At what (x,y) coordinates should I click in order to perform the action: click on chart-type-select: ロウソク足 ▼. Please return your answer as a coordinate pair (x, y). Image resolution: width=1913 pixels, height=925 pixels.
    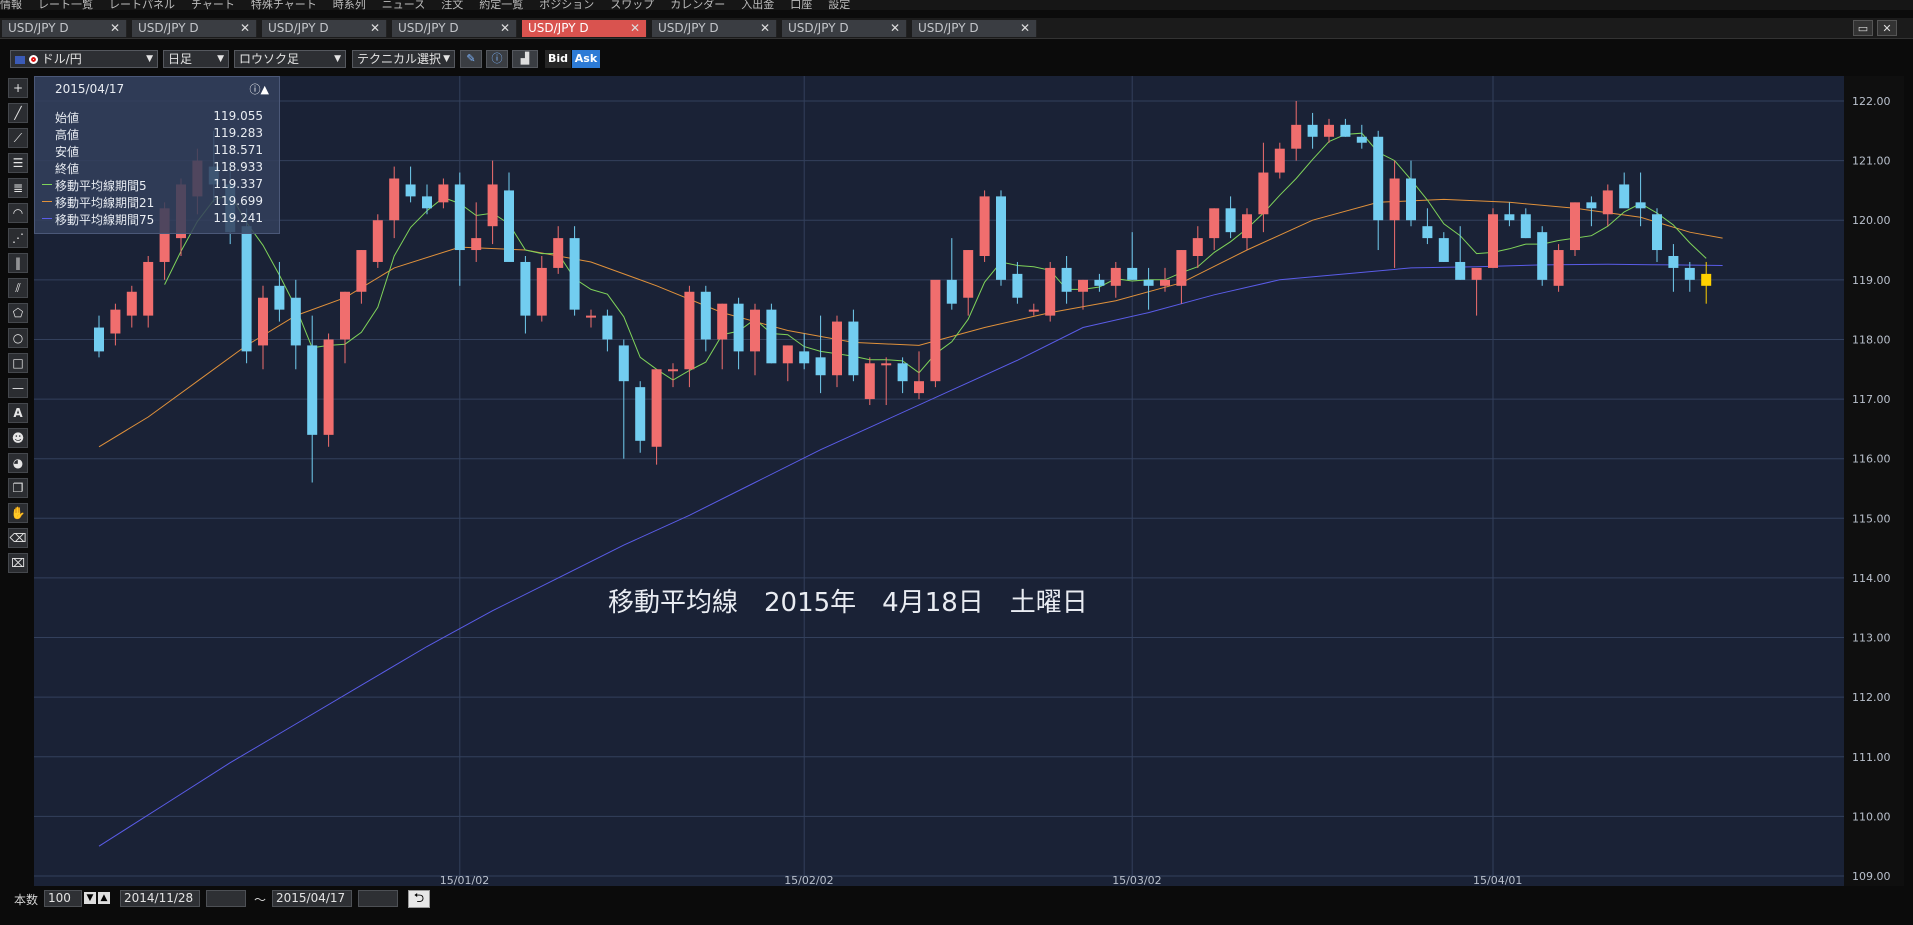
    Looking at the image, I should click on (290, 59).